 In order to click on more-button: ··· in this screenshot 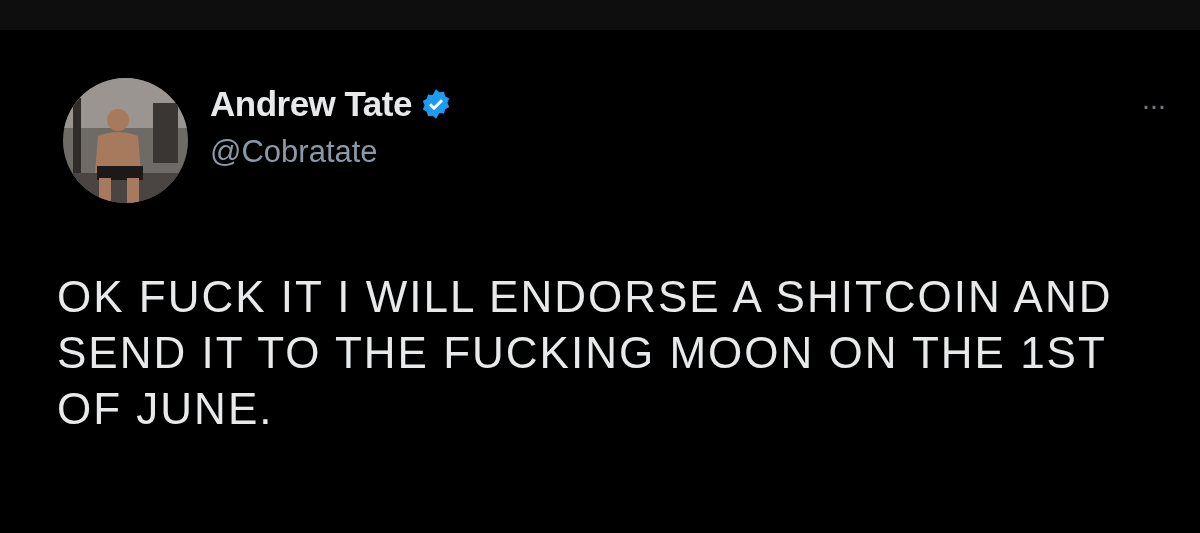, I will do `click(1153, 105)`.